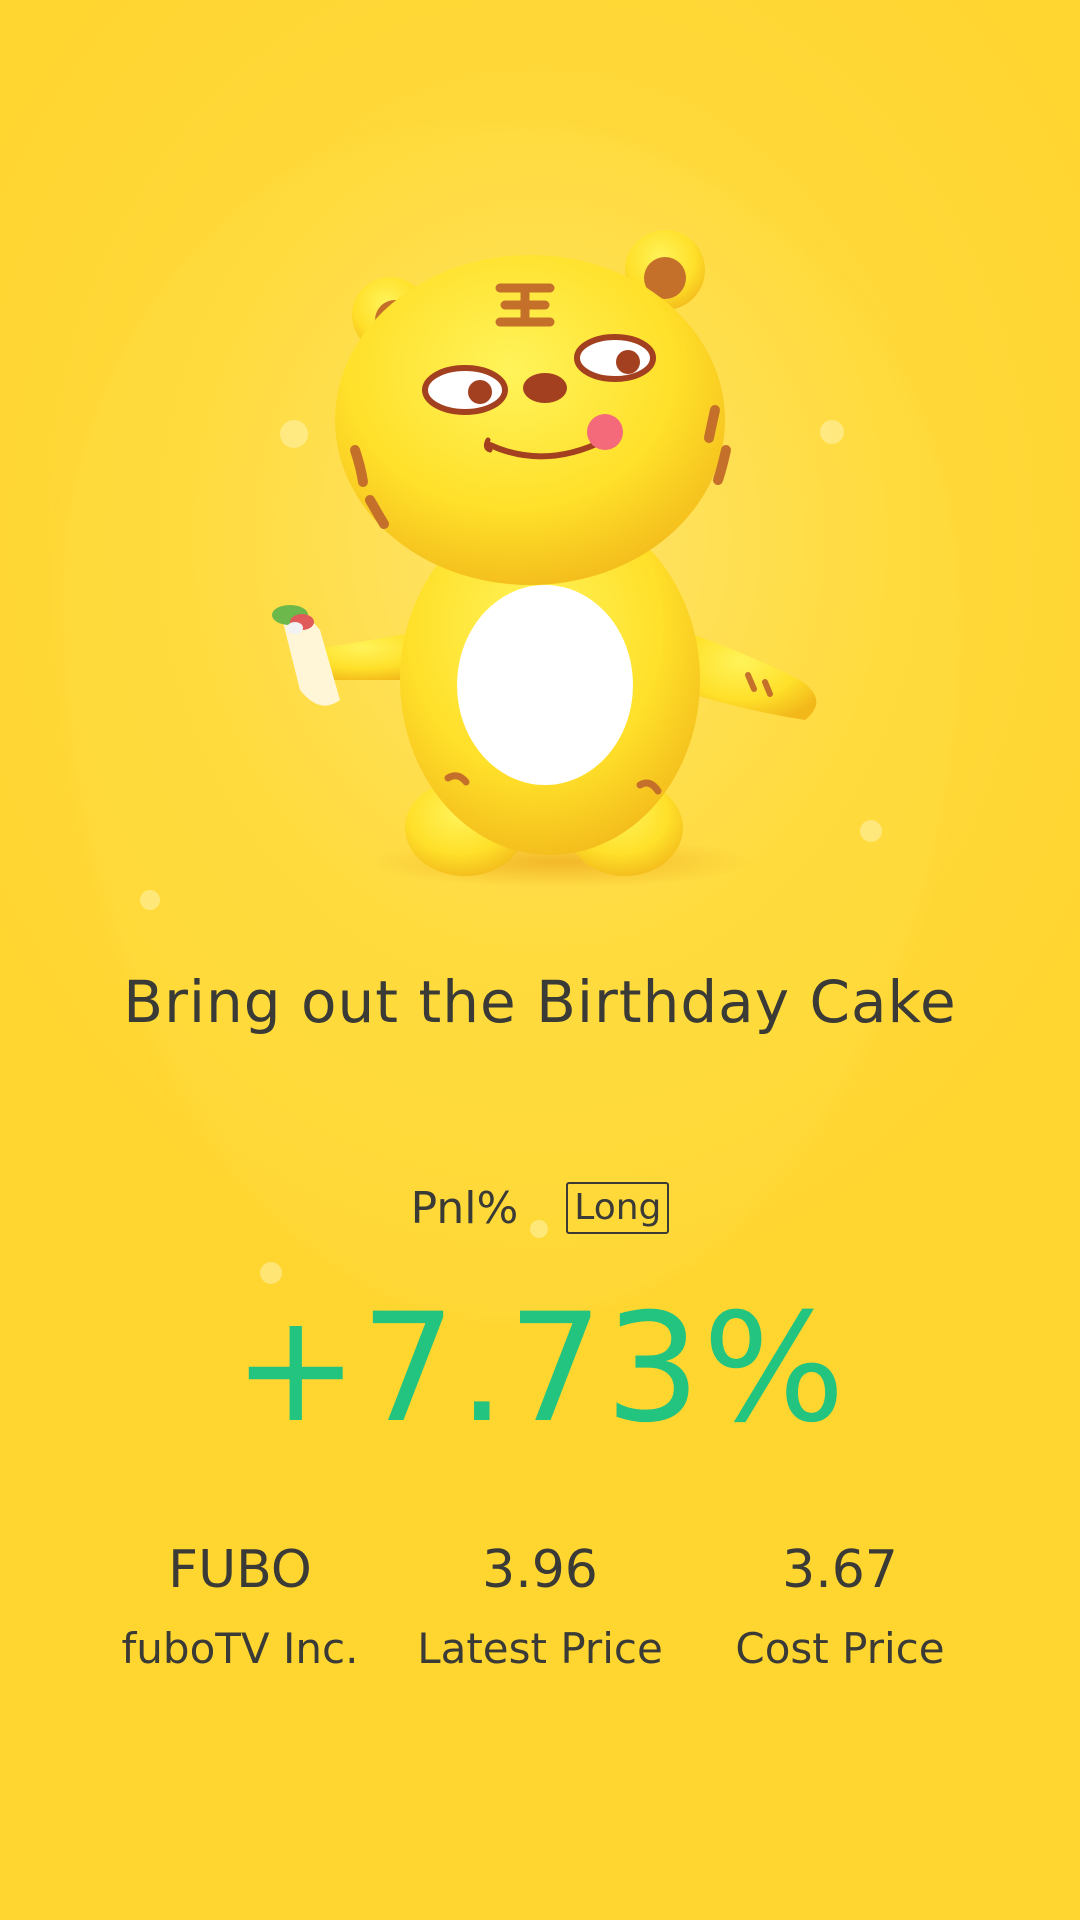  Describe the element at coordinates (540, 1570) in the screenshot. I see `latest-price-value: 3.96` at that location.